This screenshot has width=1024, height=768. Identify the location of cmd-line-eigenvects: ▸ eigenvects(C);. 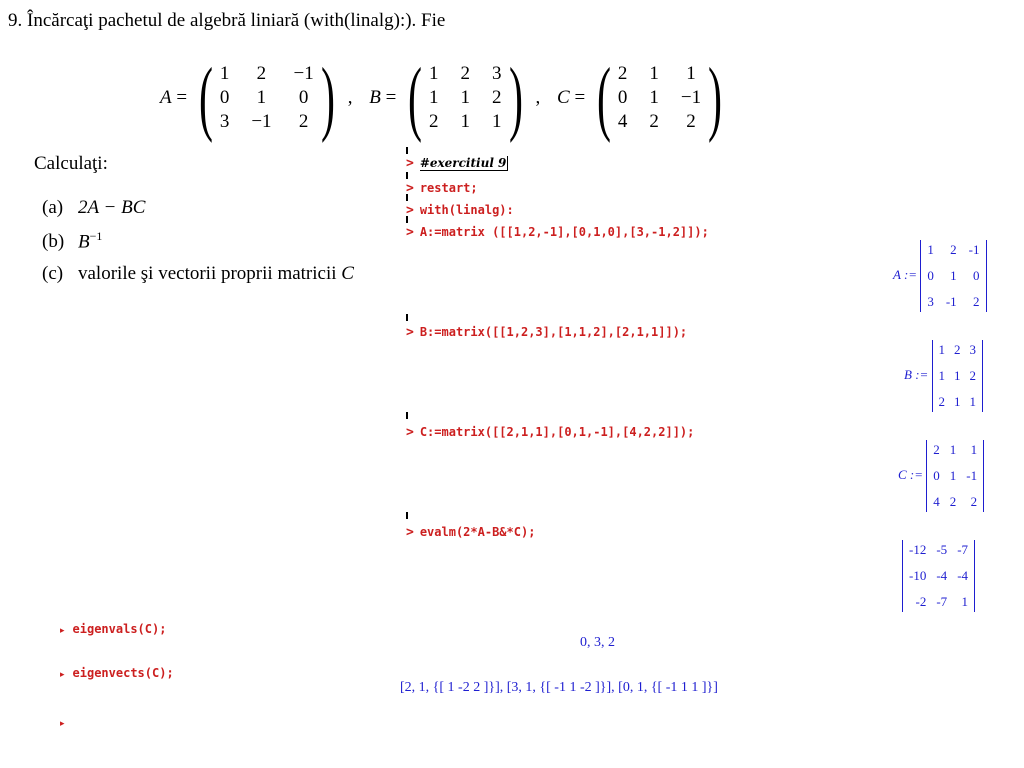
(117, 671).